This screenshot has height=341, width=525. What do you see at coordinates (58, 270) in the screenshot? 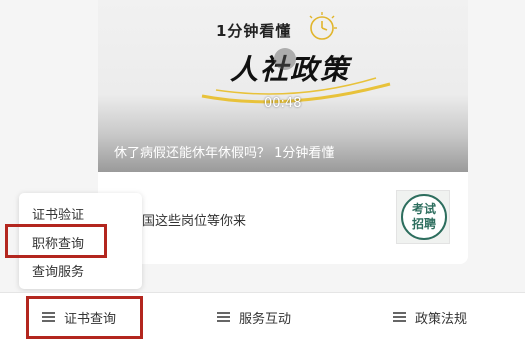
I see `popup-item-query-service: 查询服务` at bounding box center [58, 270].